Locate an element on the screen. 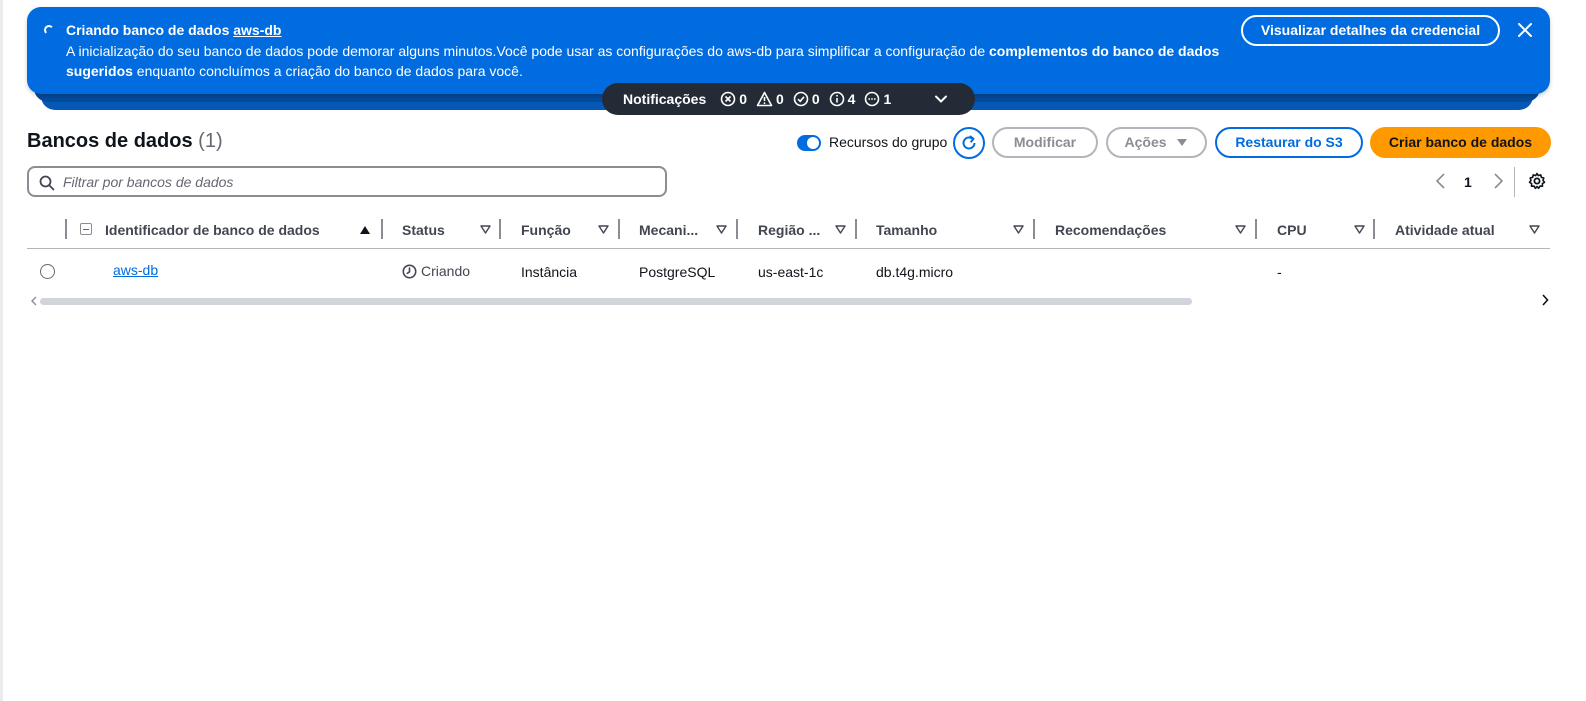 The height and width of the screenshot is (701, 1586). column-header-current-activity: Atividade atual is located at coordinates (1472, 230).